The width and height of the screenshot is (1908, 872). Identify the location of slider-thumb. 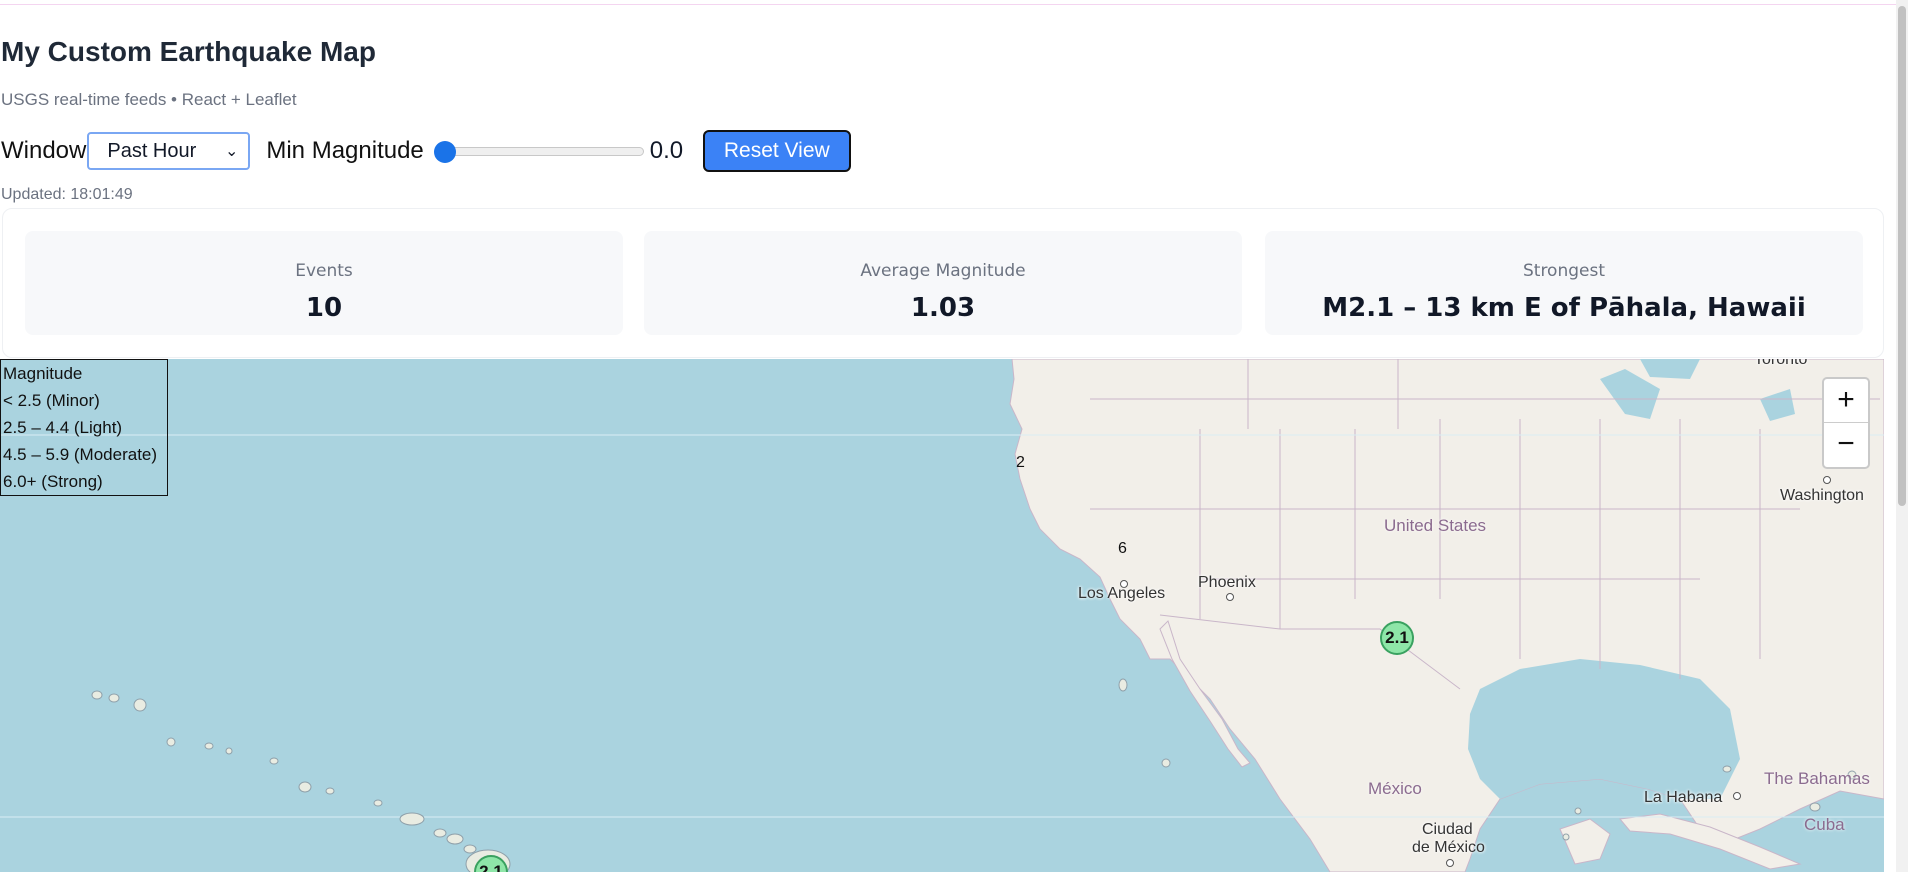
(444, 152).